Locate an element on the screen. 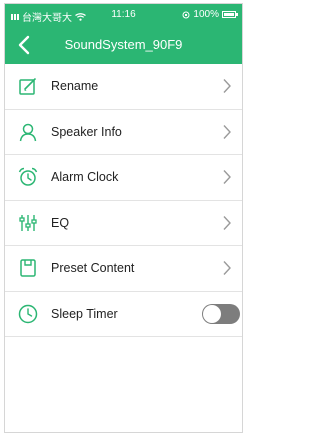 The width and height of the screenshot is (320, 435). rotation-lock-icon is located at coordinates (186, 14).